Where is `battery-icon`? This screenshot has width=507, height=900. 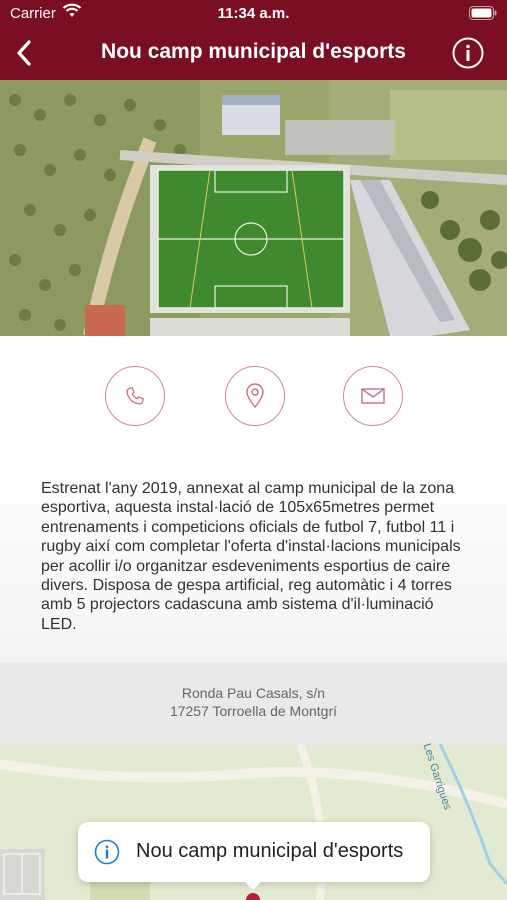
battery-icon is located at coordinates (483, 13).